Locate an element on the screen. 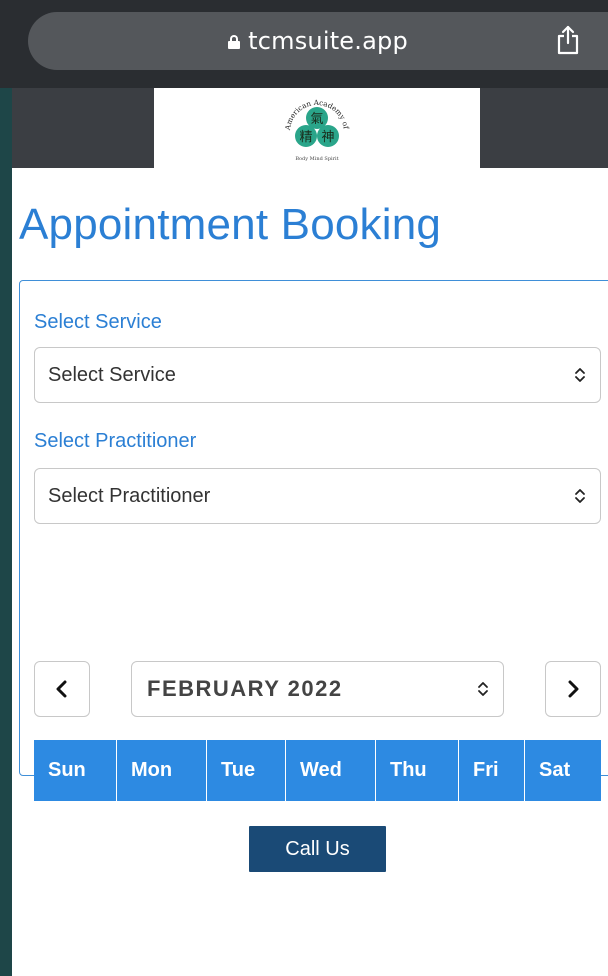 The height and width of the screenshot is (976, 608). month-select: FEBRUARY 2022 is located at coordinates (317, 689).